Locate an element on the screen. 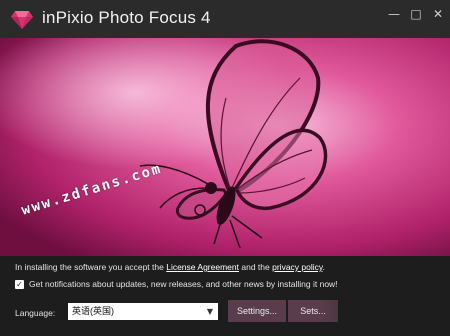 This screenshot has width=450, height=336. title-bar: inPixio Photo Focus 4 — □ ✕ is located at coordinates (225, 19).